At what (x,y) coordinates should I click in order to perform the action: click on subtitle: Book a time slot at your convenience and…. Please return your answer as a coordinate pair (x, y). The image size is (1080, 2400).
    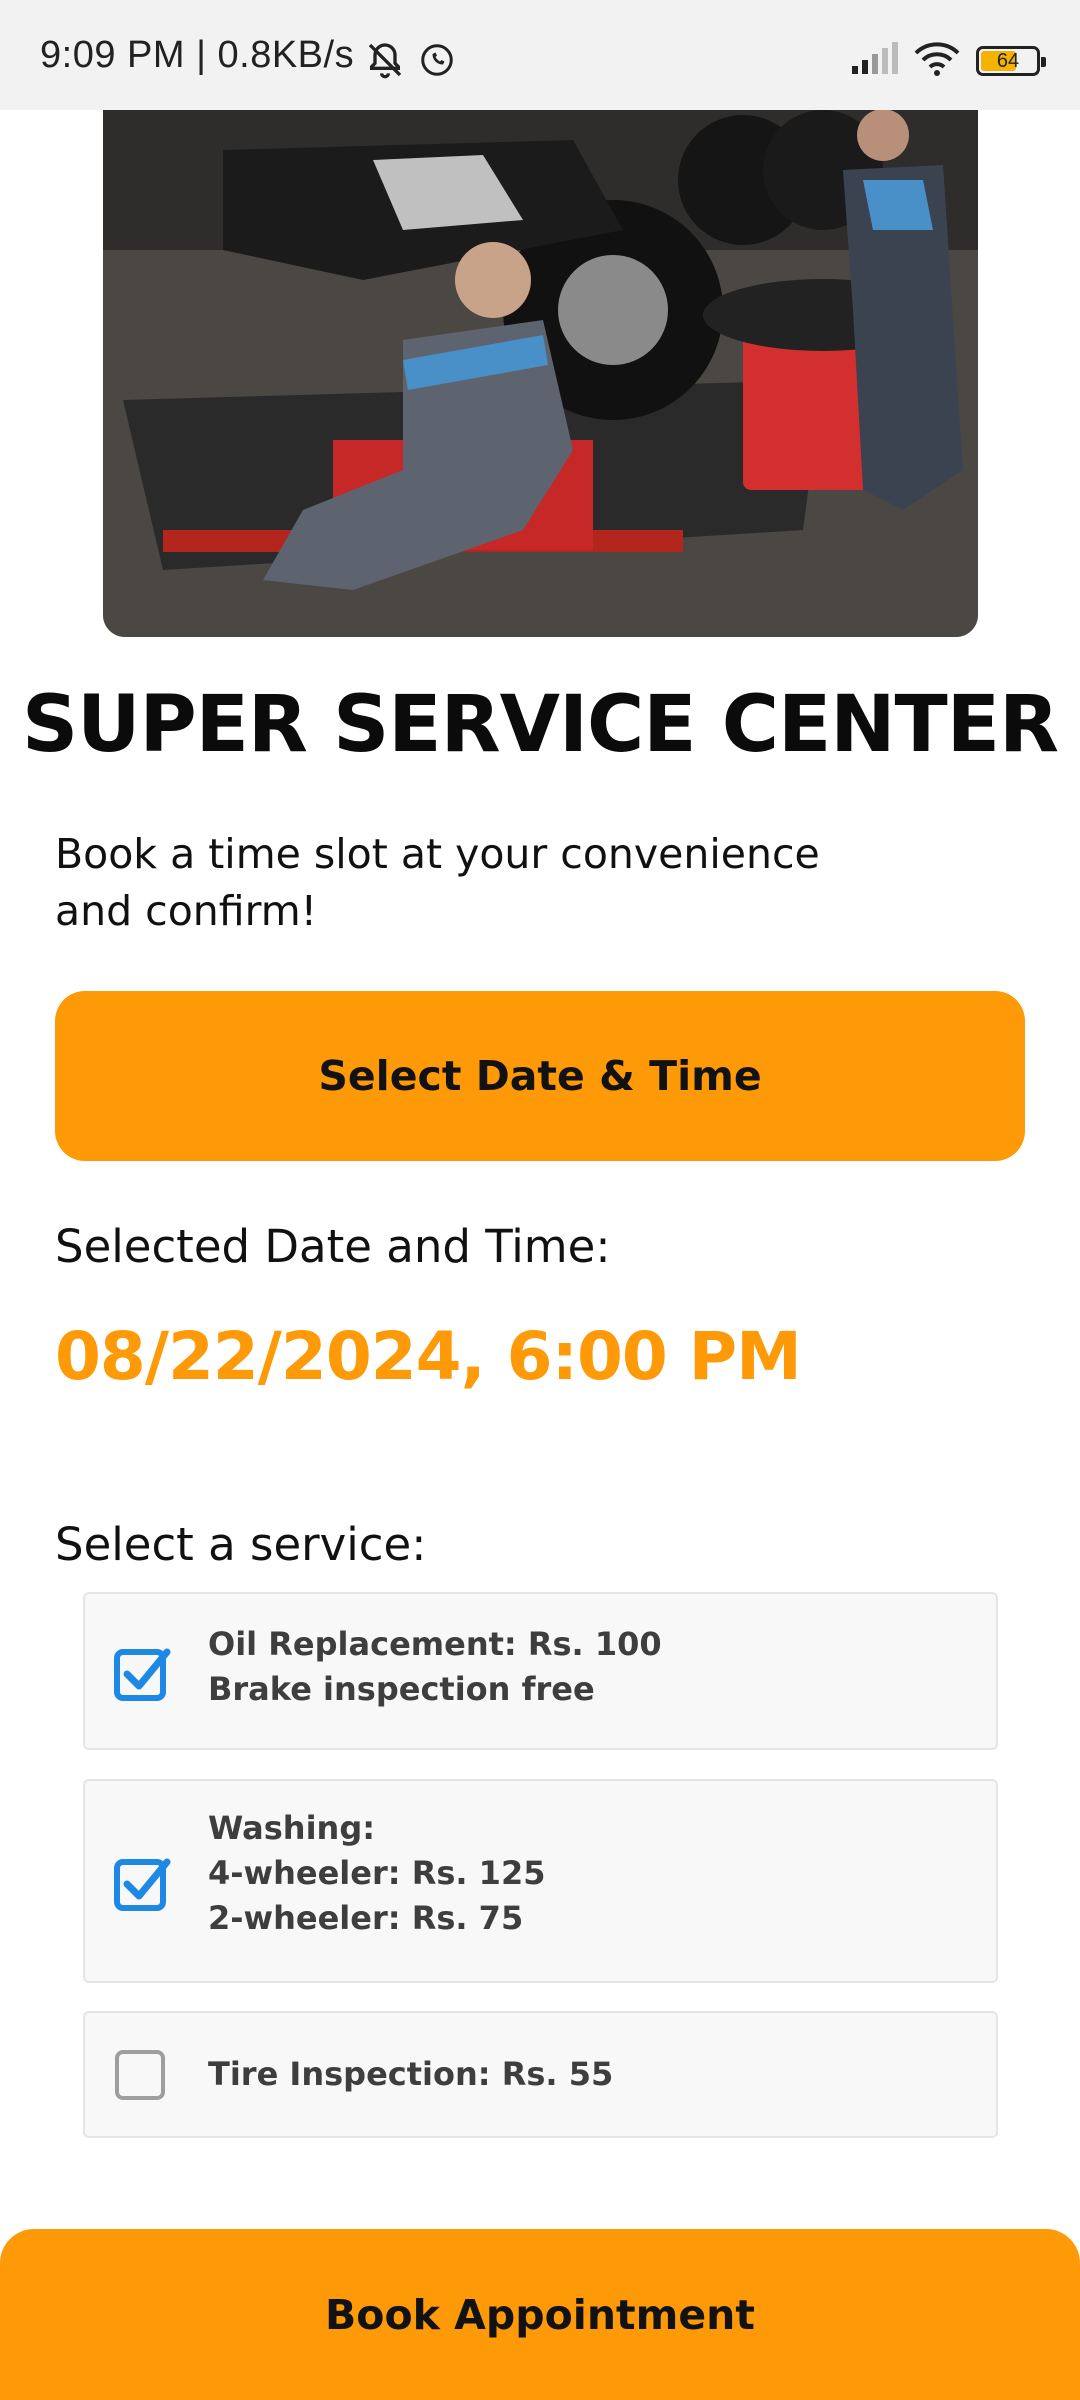
    Looking at the image, I should click on (437, 882).